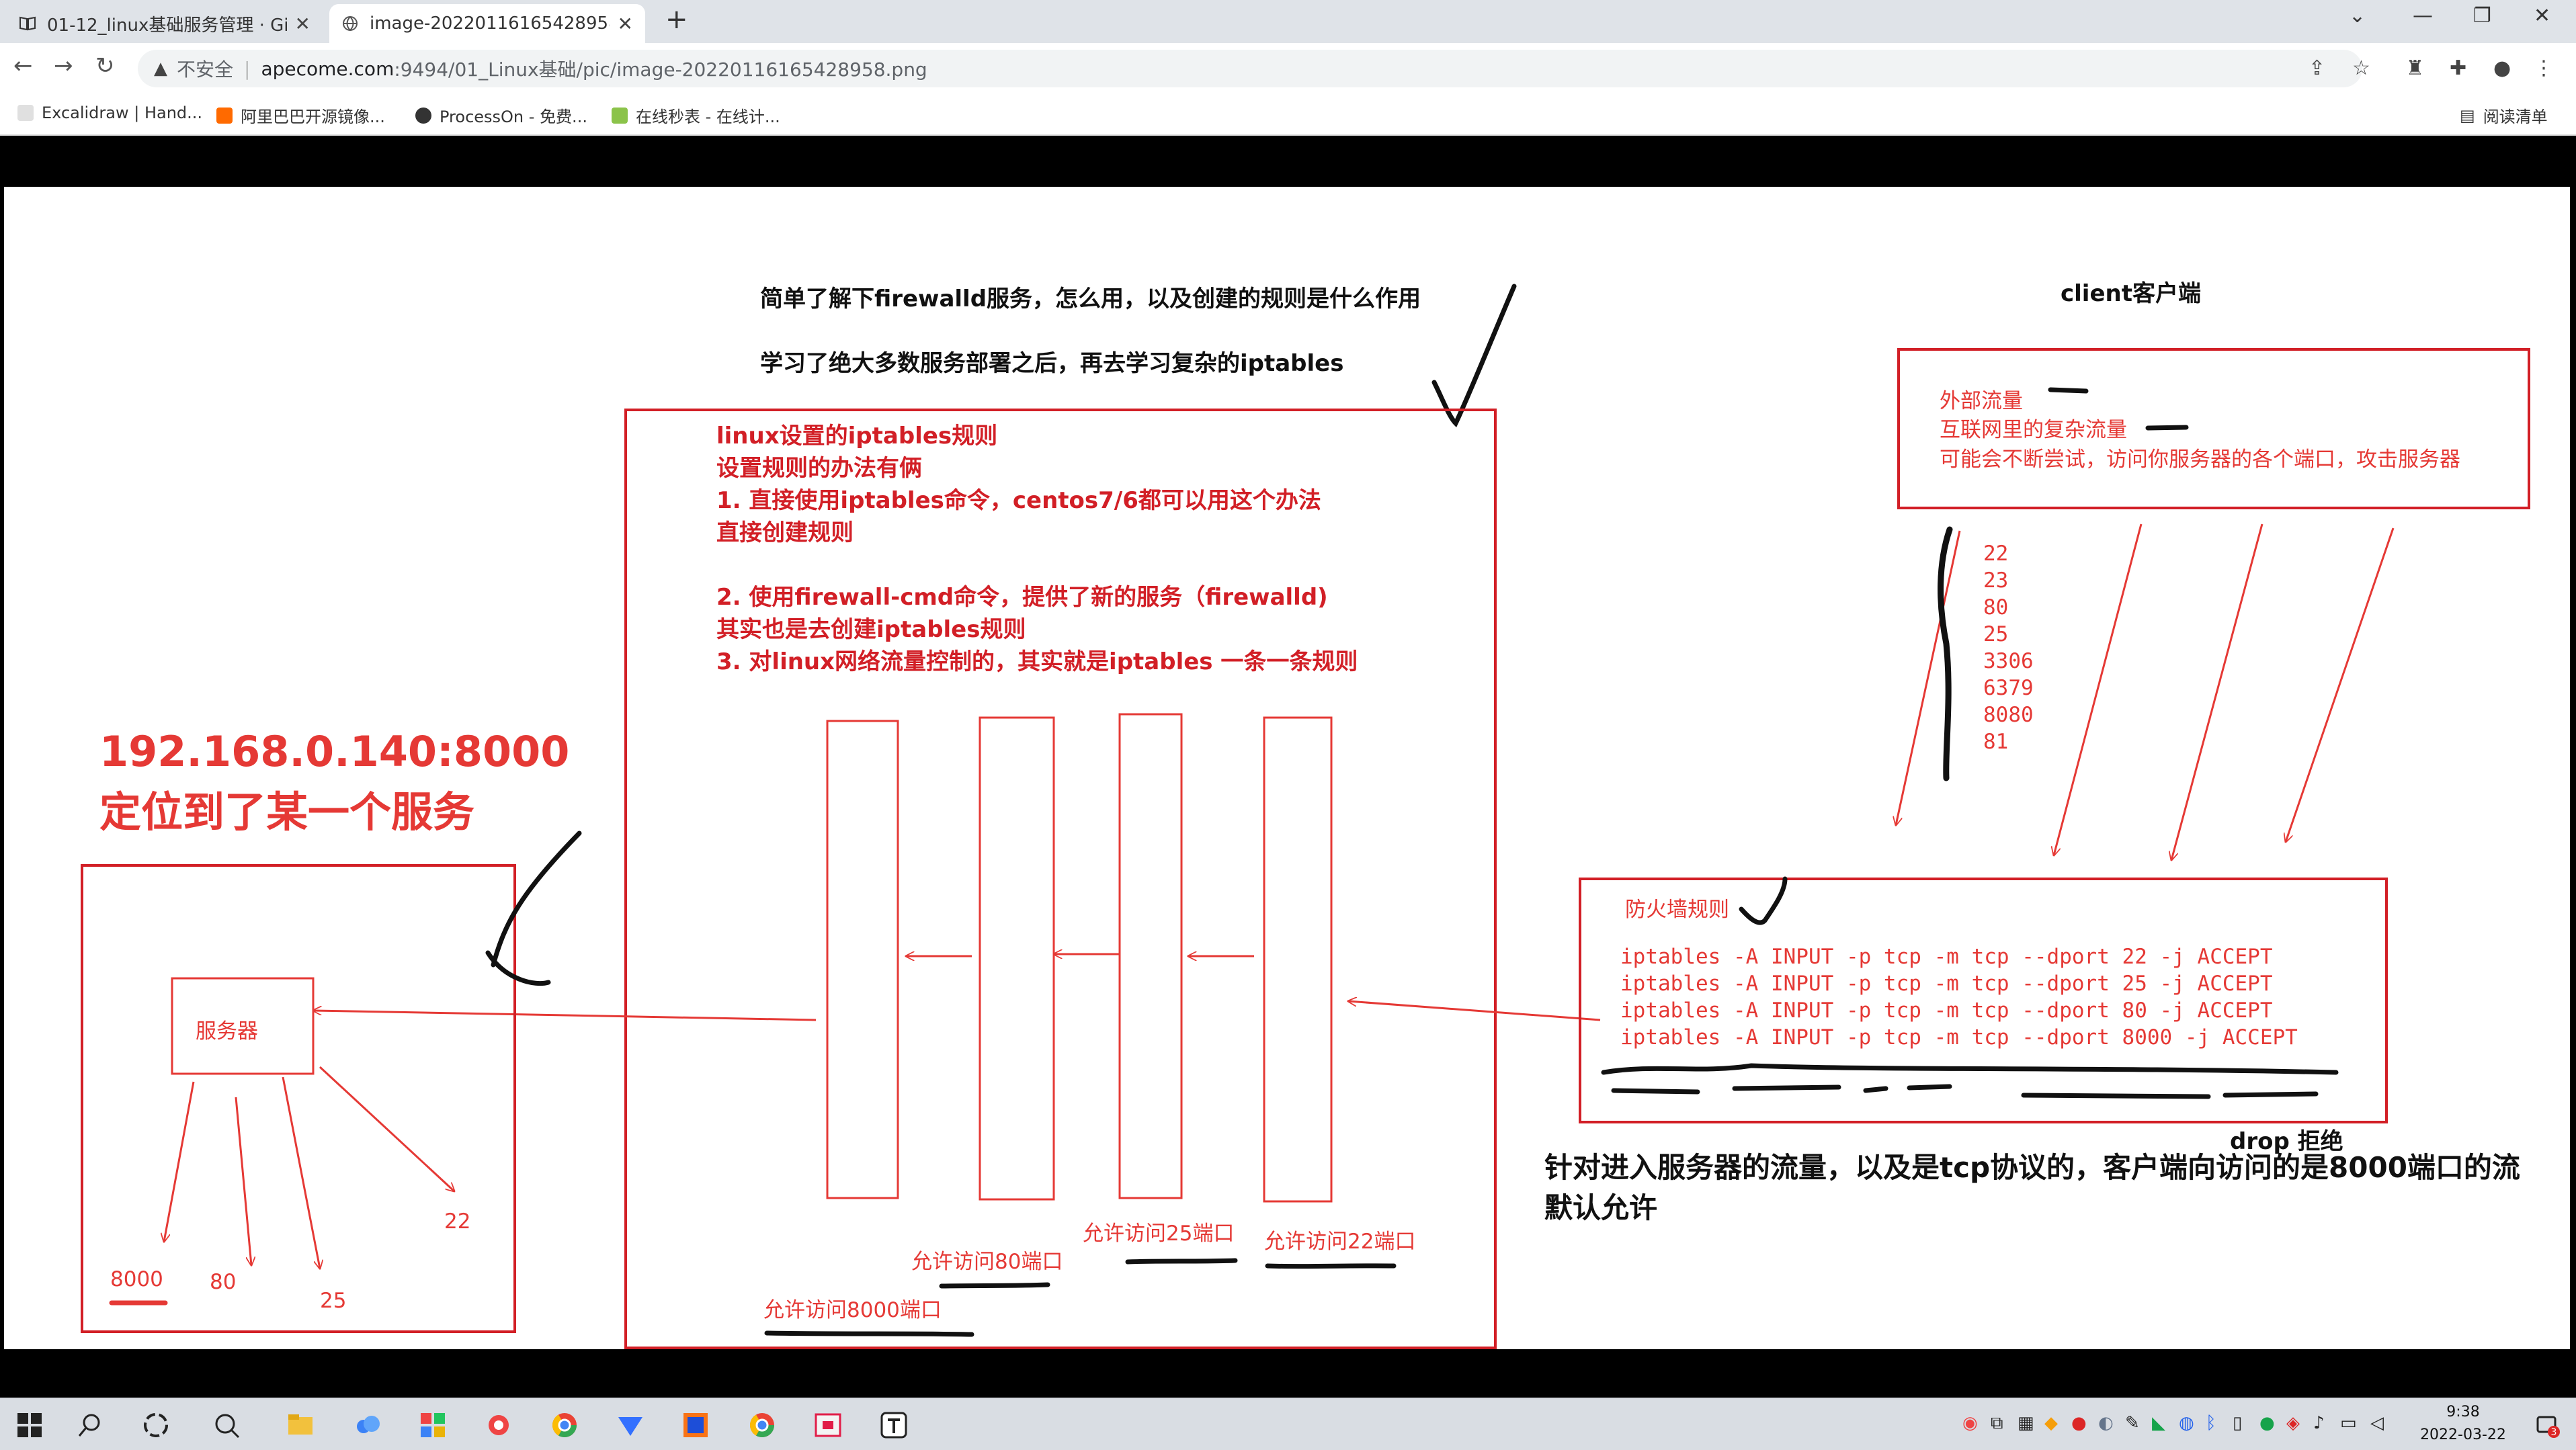  I want to click on reading-list-button: ▤ 阅读清单, so click(2504, 115).